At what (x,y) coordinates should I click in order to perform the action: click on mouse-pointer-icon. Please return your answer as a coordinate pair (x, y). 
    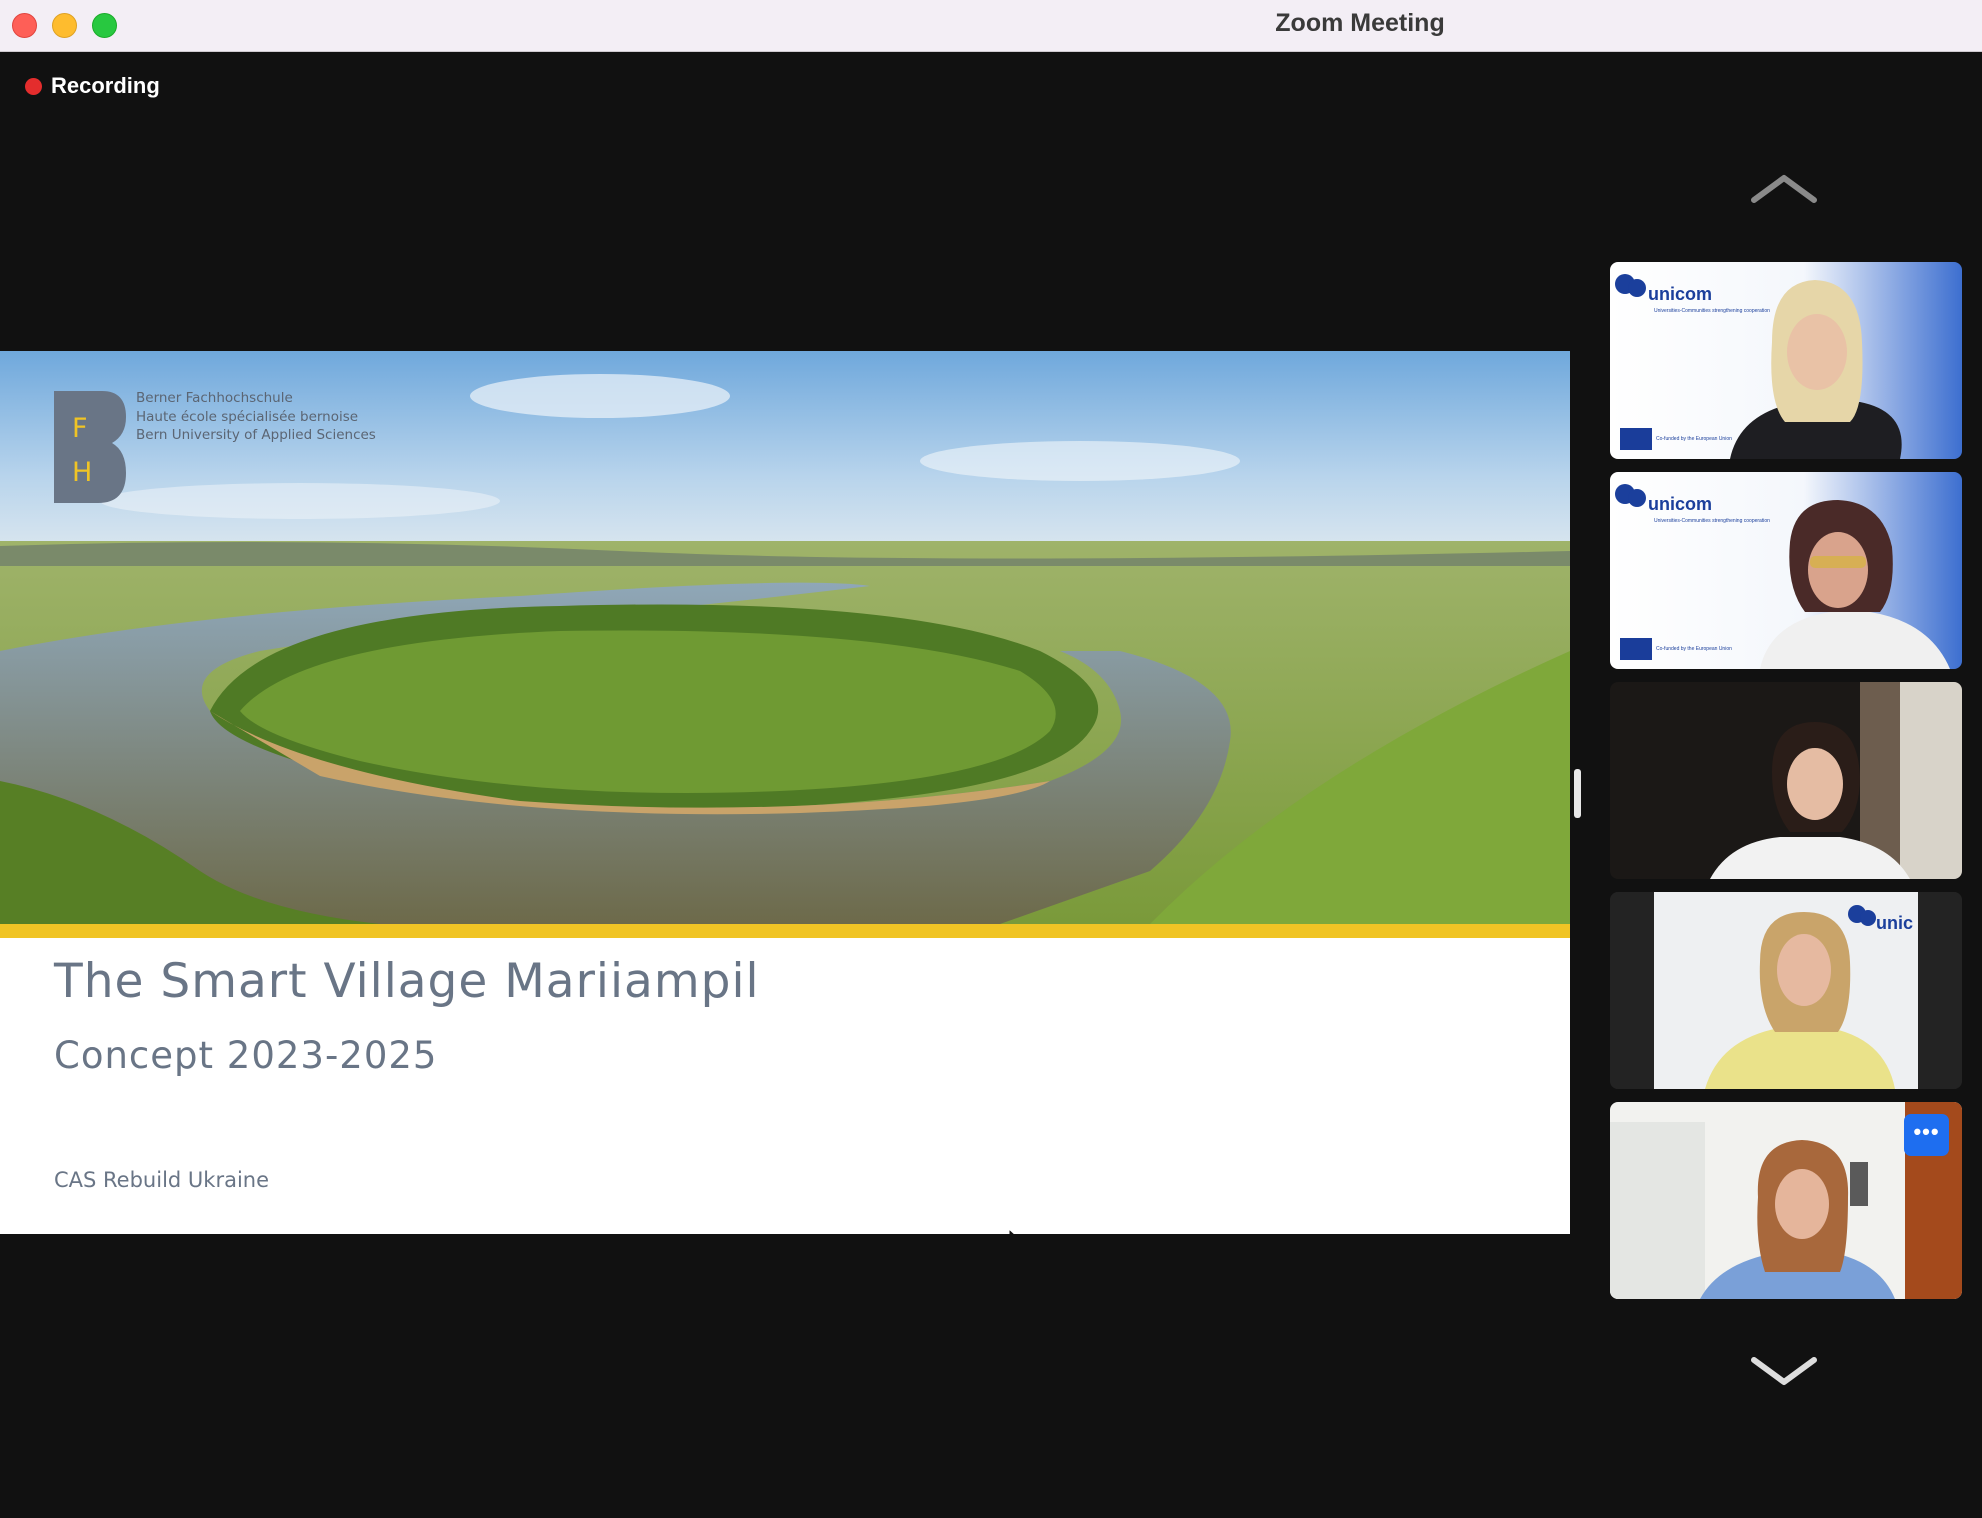
    Looking at the image, I should click on (1012, 1231).